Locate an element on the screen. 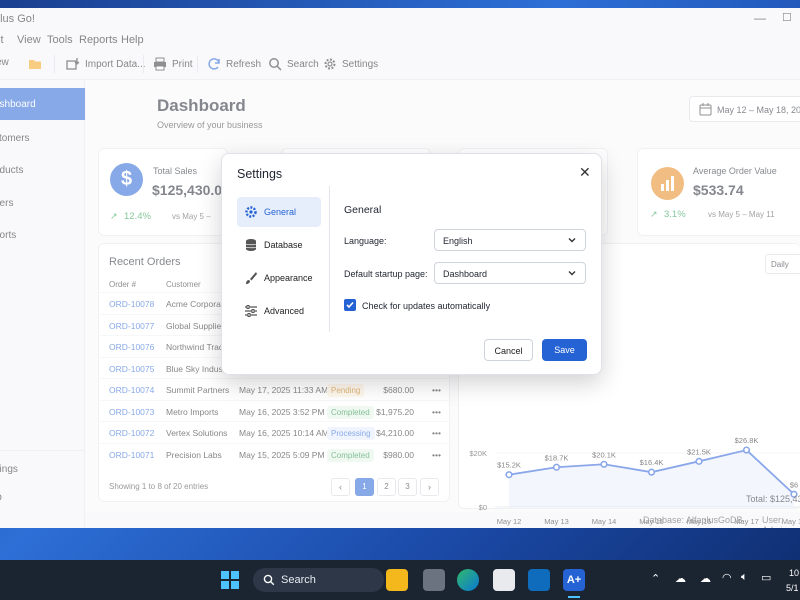 This screenshot has height=600, width=800. task-view-icon is located at coordinates (434, 580).